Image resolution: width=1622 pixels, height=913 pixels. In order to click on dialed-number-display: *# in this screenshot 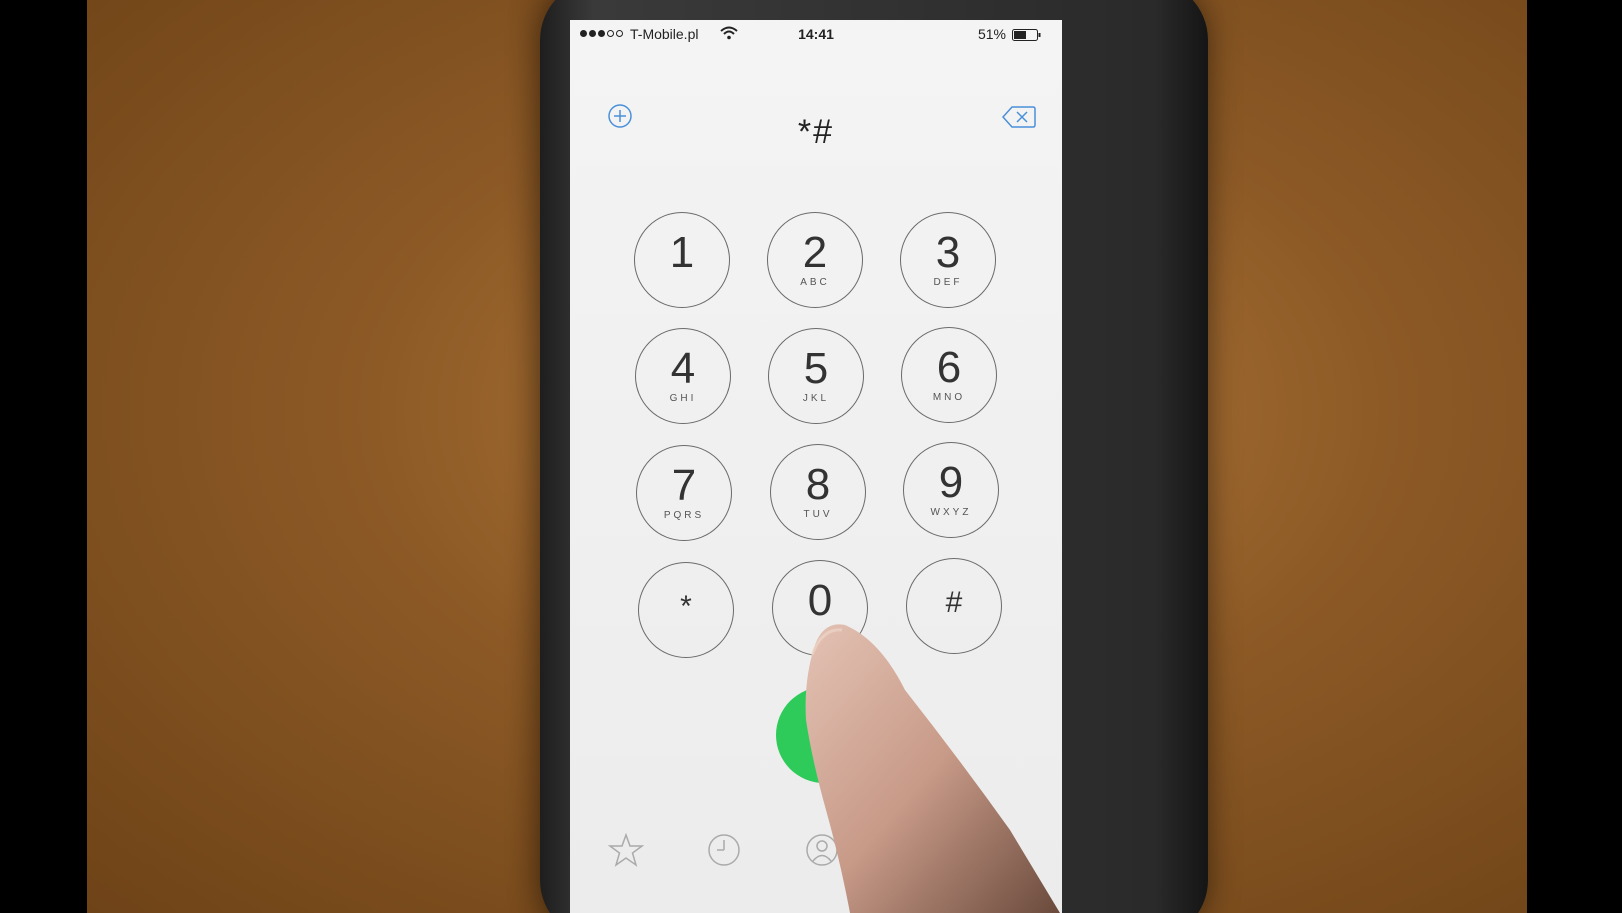, I will do `click(816, 132)`.